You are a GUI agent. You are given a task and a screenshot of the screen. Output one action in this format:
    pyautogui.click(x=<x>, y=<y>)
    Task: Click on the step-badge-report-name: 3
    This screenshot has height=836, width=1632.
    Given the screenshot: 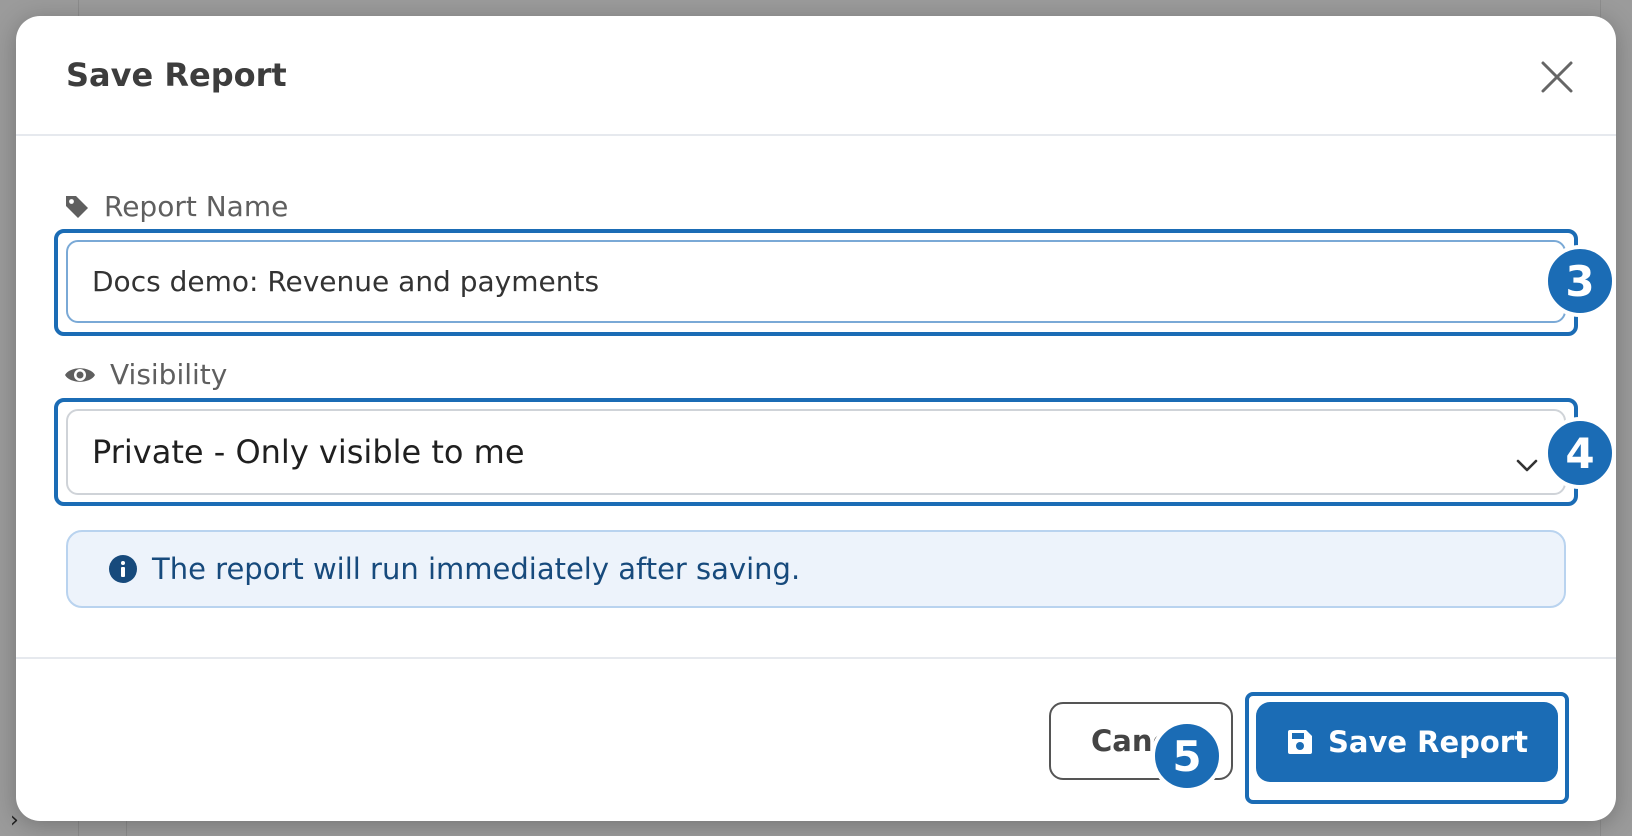 What is the action you would take?
    pyautogui.click(x=1580, y=281)
    